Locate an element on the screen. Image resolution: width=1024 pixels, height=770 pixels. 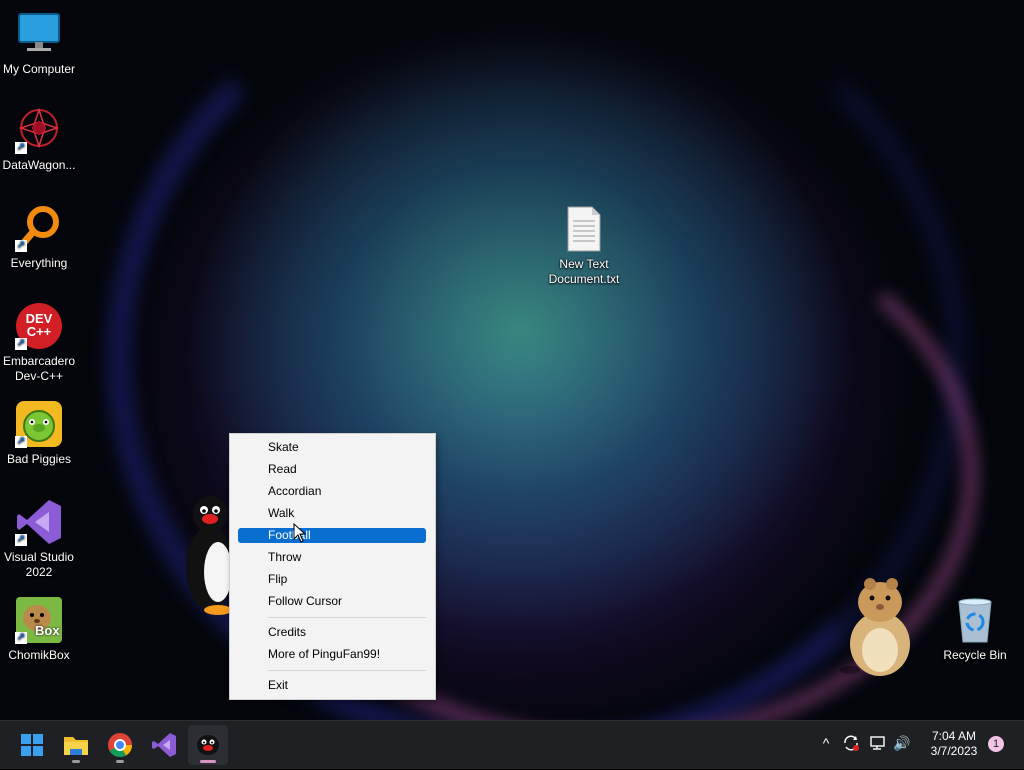
desktop-icon-devcpp: DEV C++ ↗ Embarcadero Dev-C++ is located at coordinates (39, 343).